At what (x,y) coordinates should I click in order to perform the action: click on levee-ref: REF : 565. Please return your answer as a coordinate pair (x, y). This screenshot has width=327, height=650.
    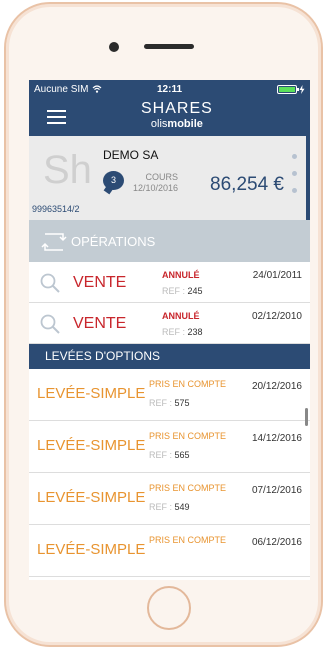
    Looking at the image, I should click on (169, 455).